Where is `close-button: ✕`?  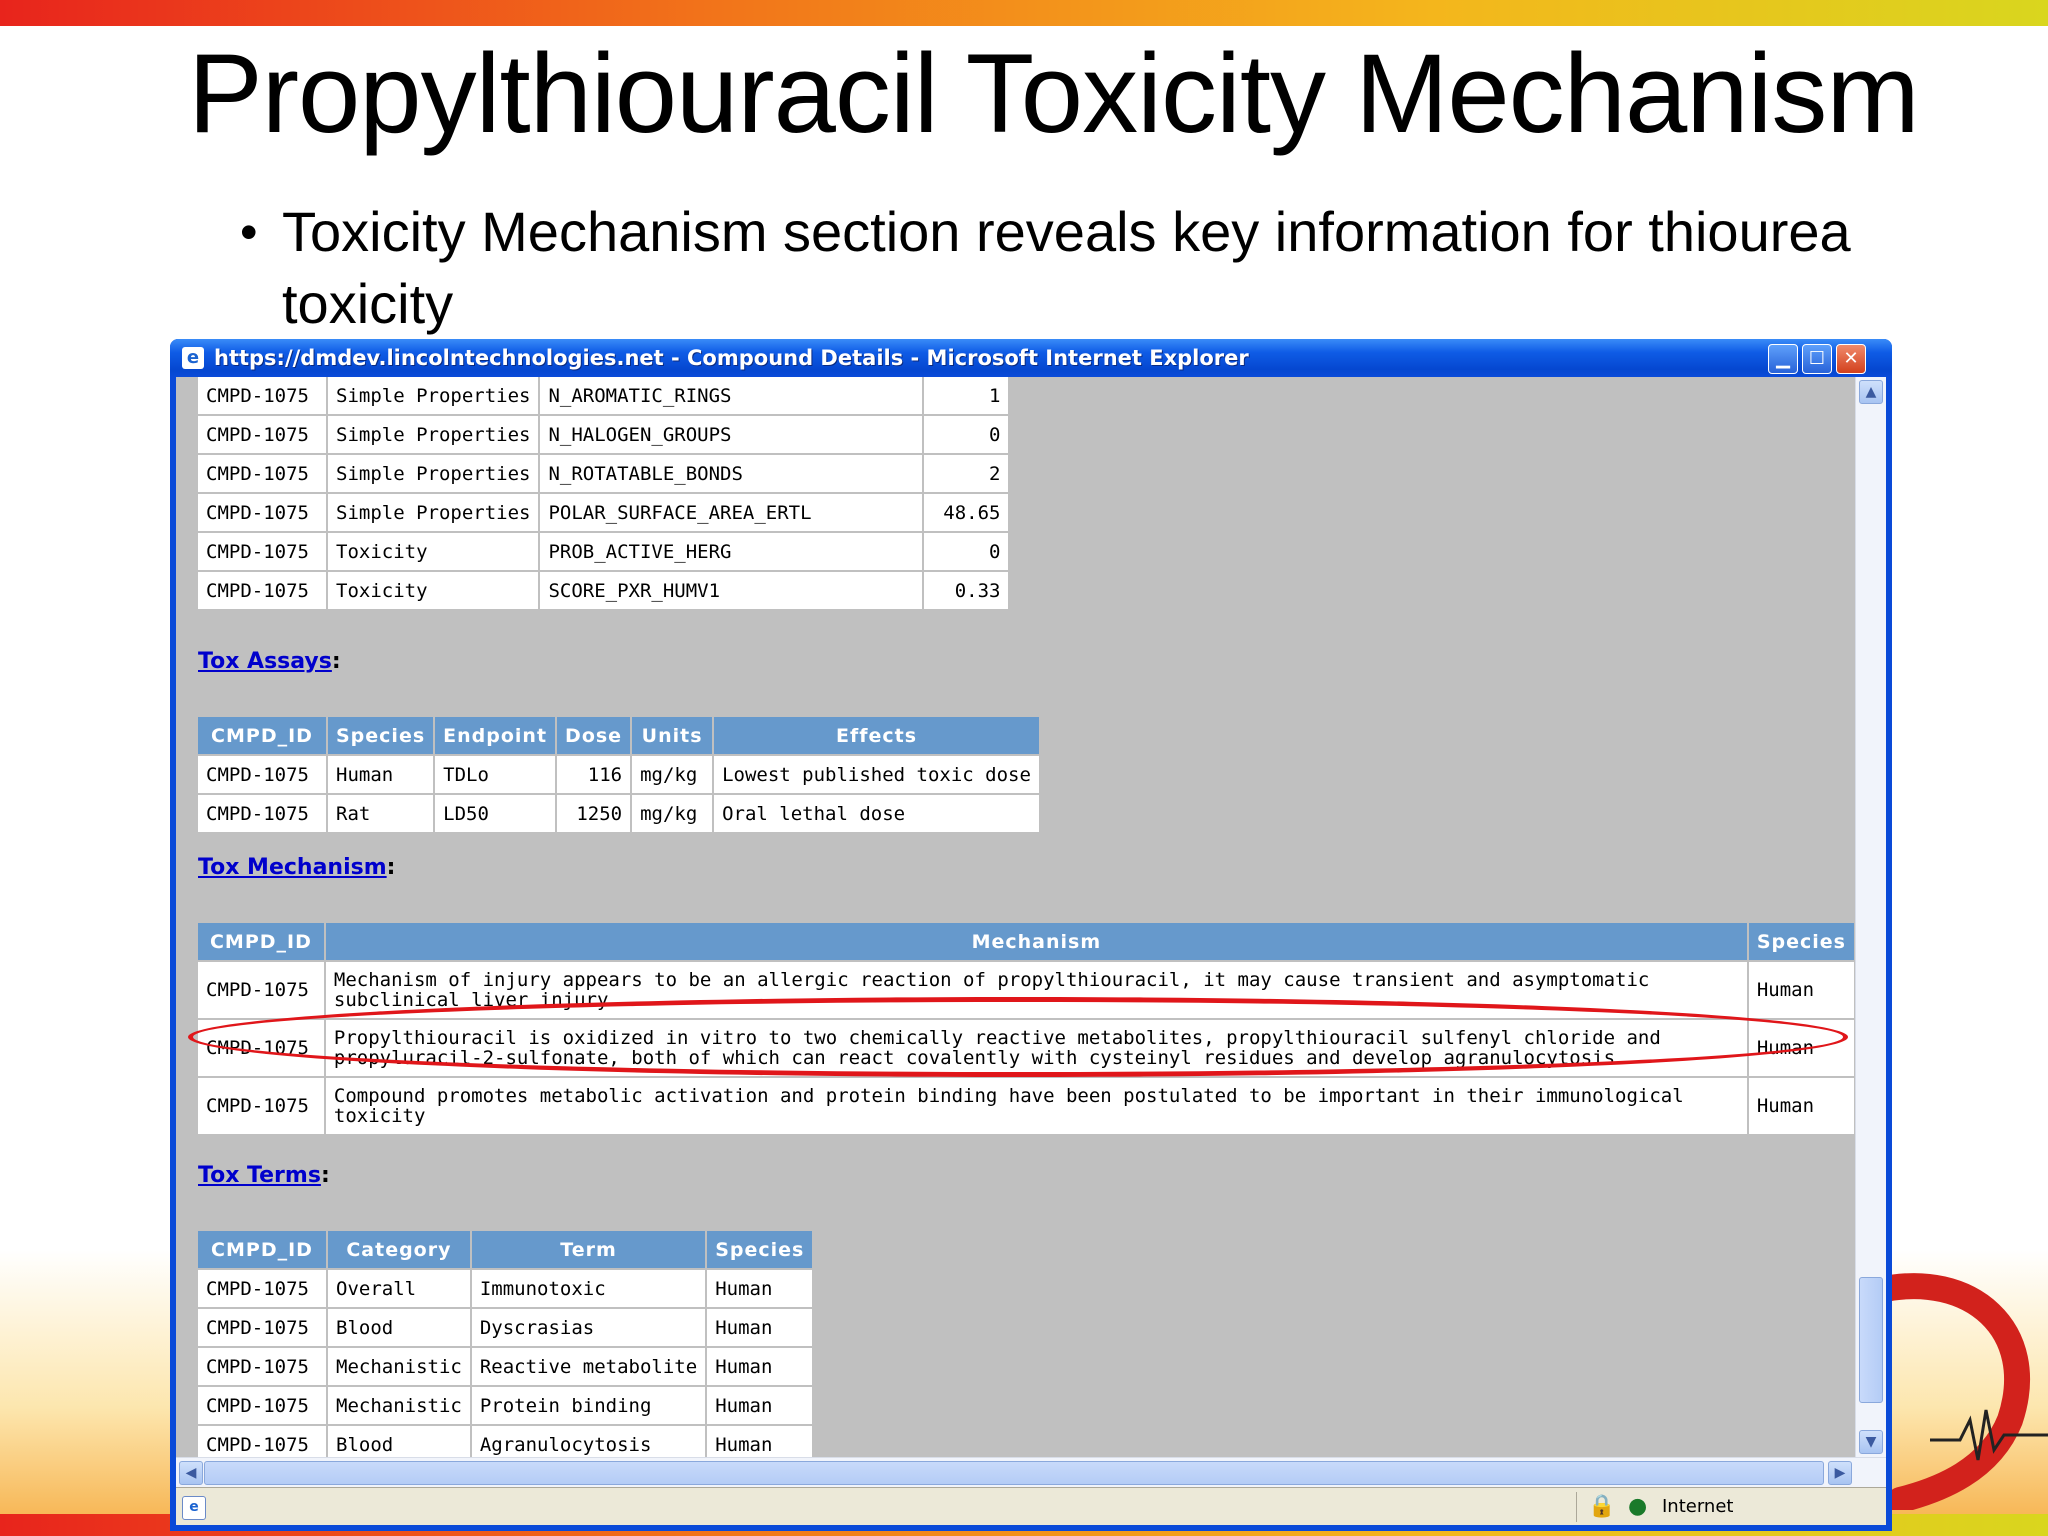
close-button: ✕ is located at coordinates (1851, 359).